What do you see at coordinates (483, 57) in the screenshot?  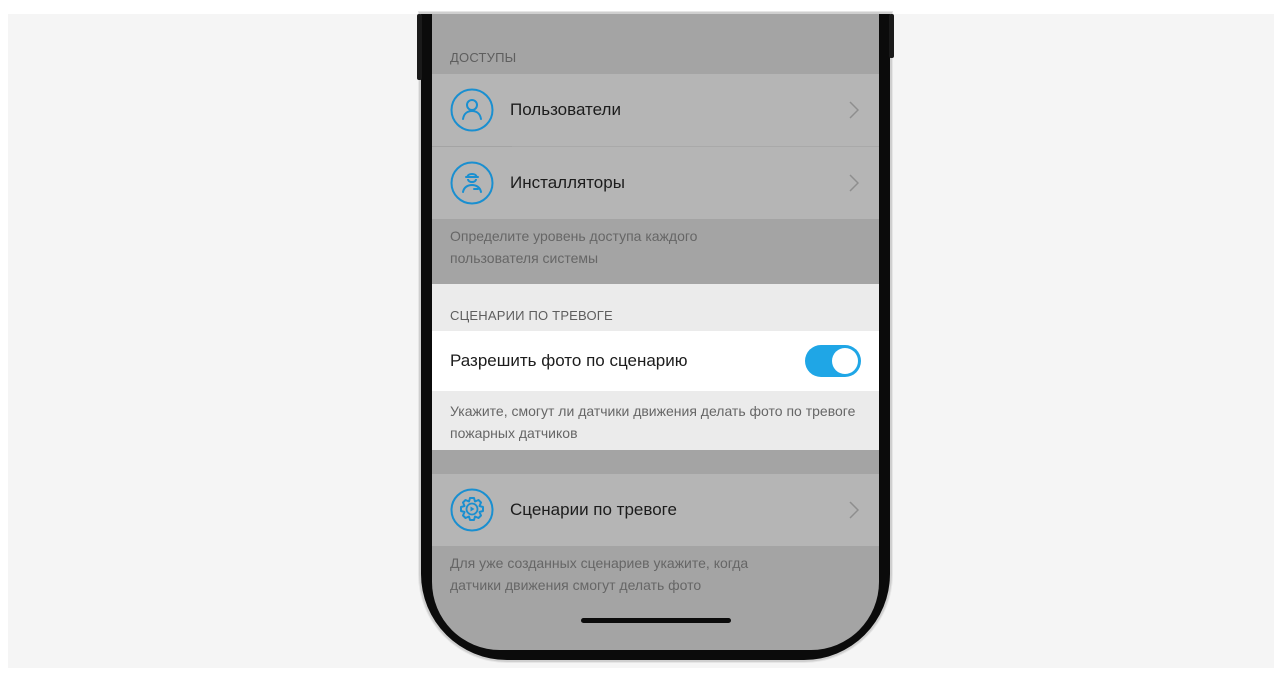 I see `section-header-access: ДОСТУПЫ` at bounding box center [483, 57].